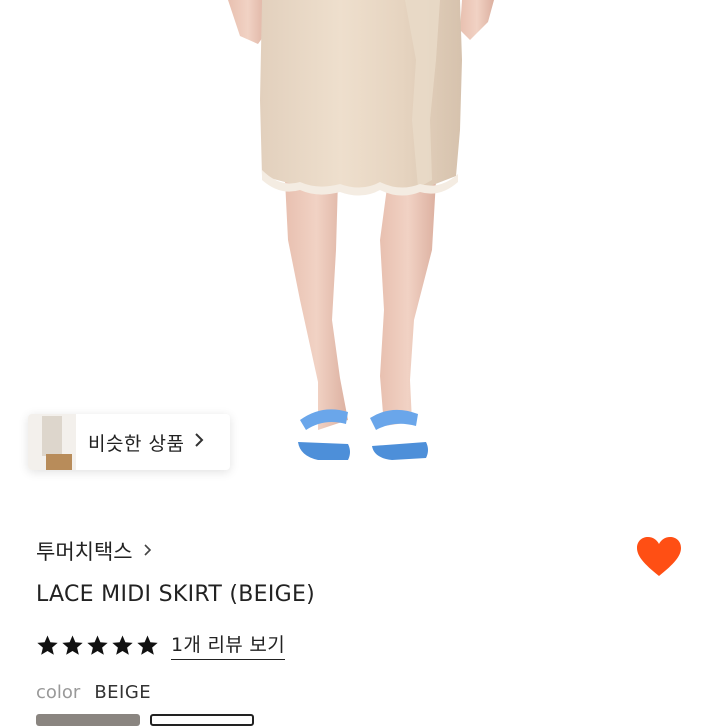  Describe the element at coordinates (58, 692) in the screenshot. I see `color-label: color` at that location.